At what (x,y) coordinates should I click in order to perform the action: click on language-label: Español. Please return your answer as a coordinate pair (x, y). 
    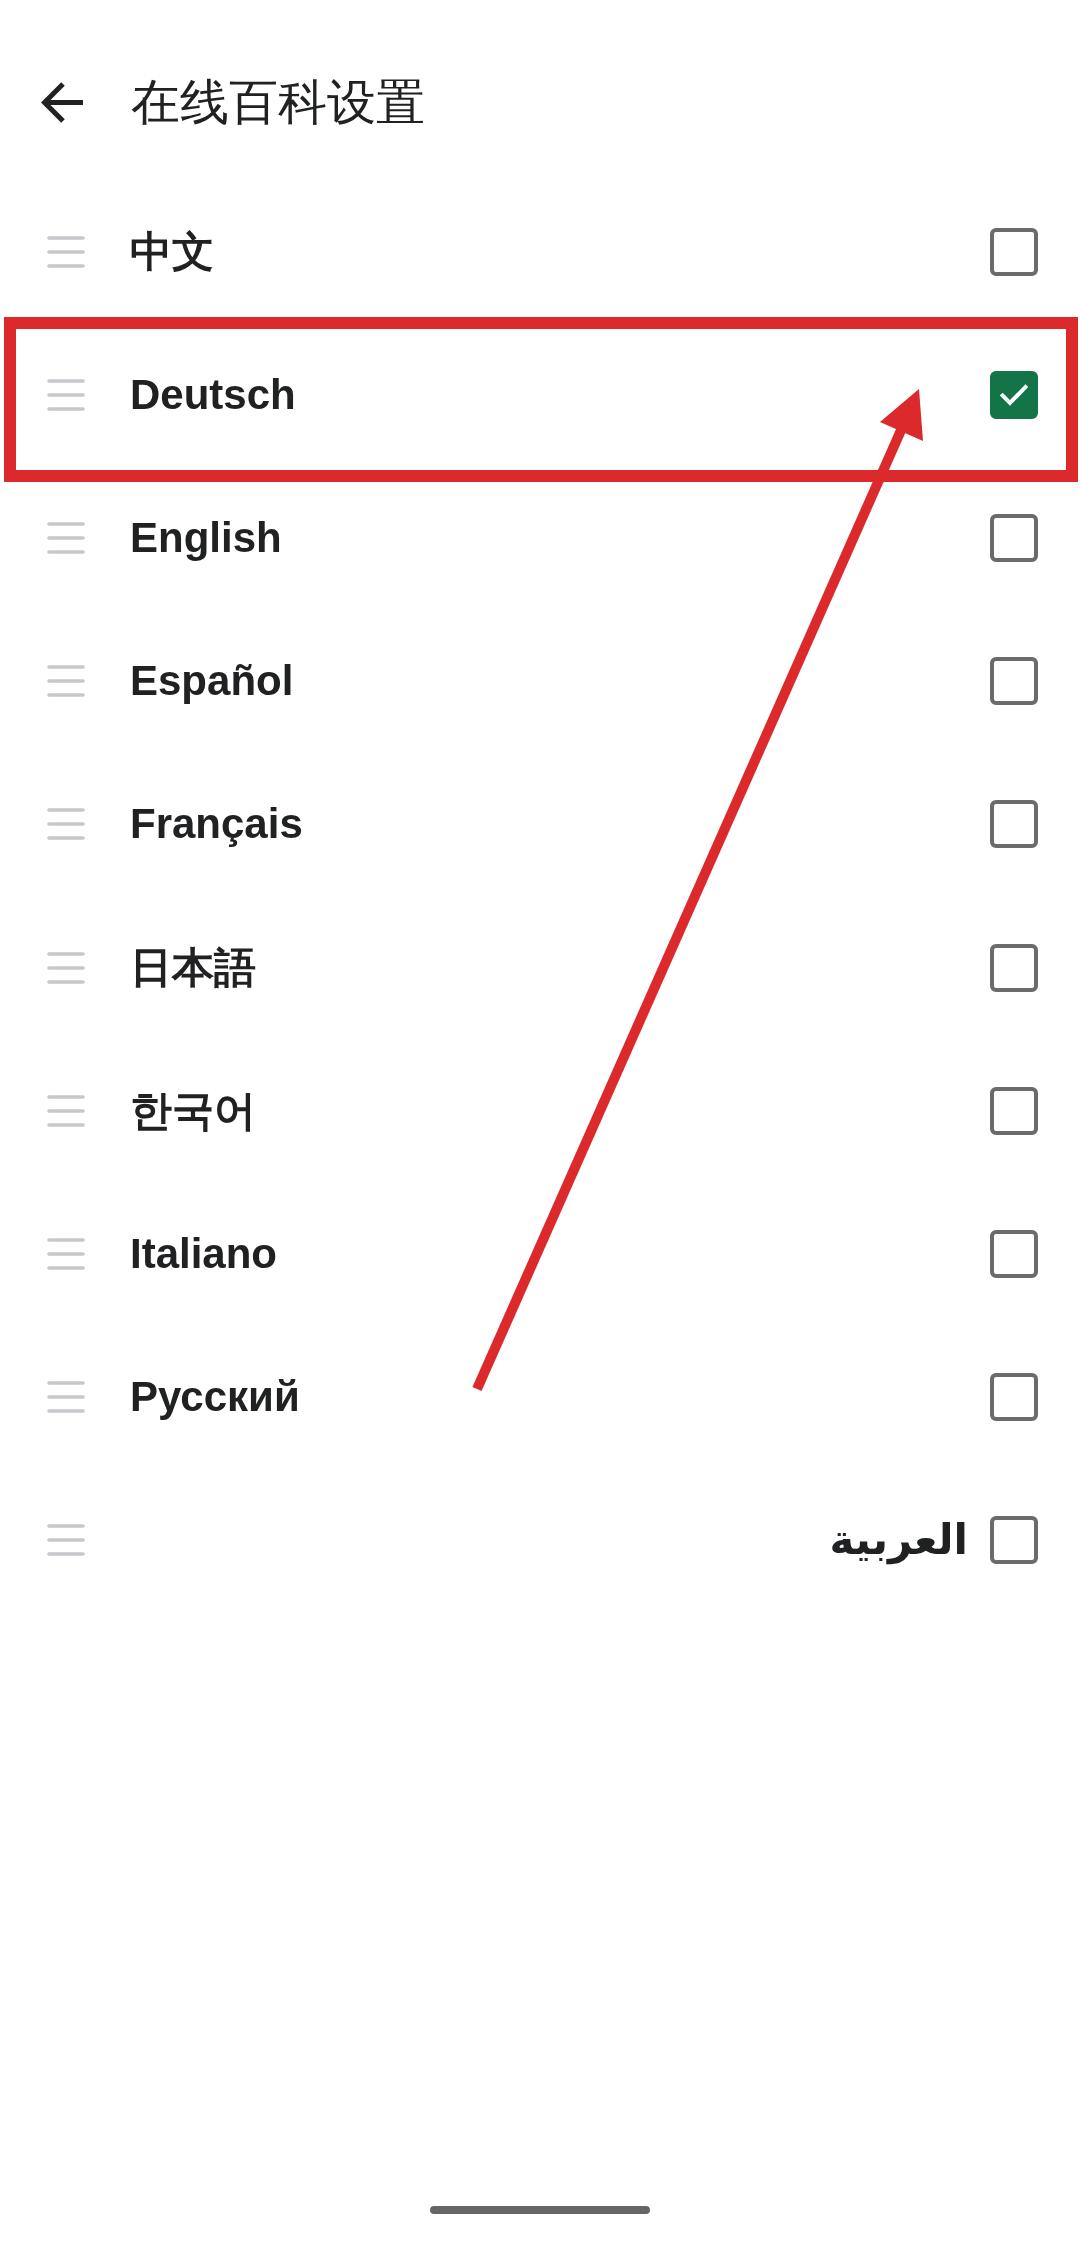
    Looking at the image, I should click on (212, 681).